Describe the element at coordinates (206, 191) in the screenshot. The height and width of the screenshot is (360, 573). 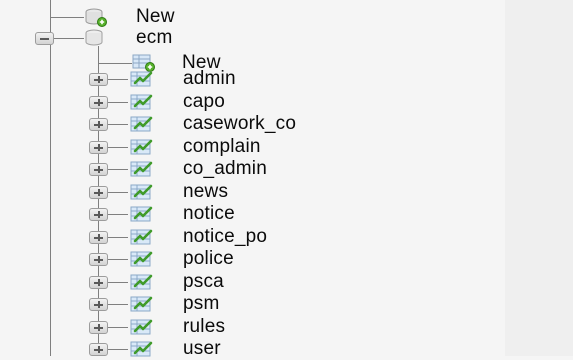
I see `tree-item-label: news` at that location.